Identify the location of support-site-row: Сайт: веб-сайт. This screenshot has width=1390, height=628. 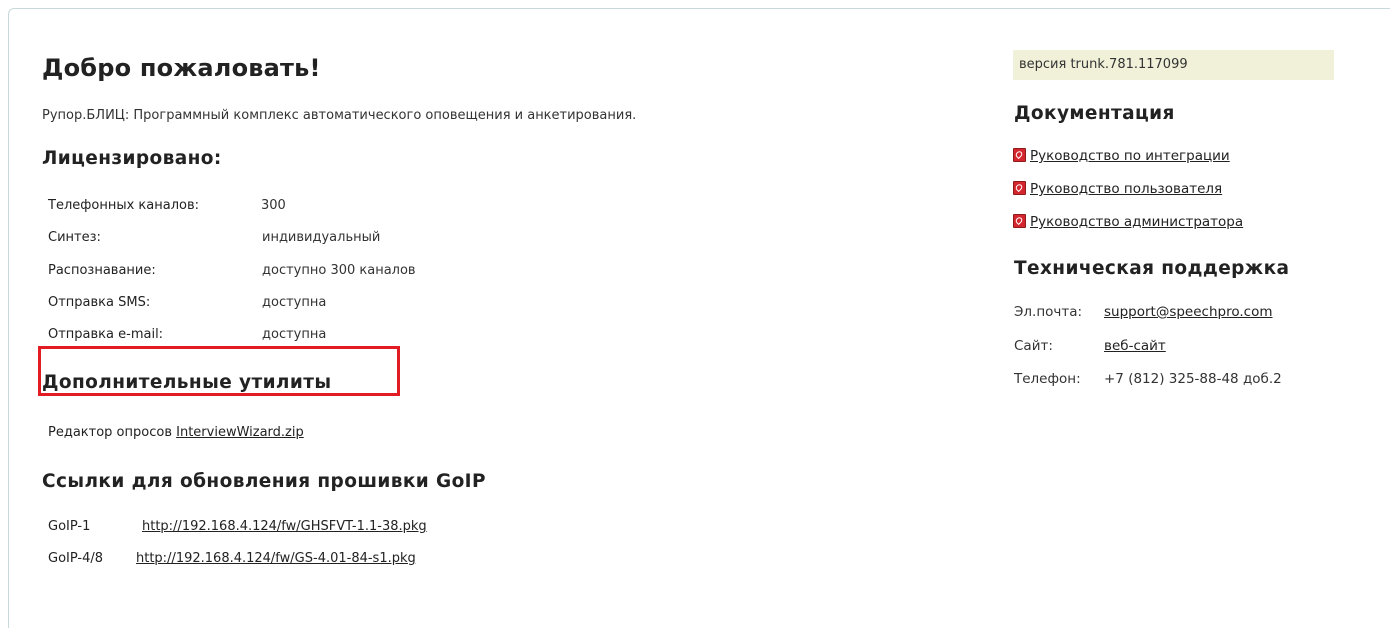
(1090, 346).